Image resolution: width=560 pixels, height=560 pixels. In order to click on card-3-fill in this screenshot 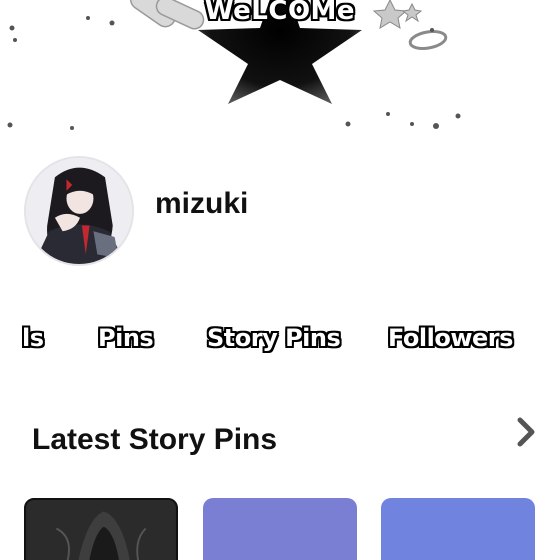, I will do `click(458, 529)`.